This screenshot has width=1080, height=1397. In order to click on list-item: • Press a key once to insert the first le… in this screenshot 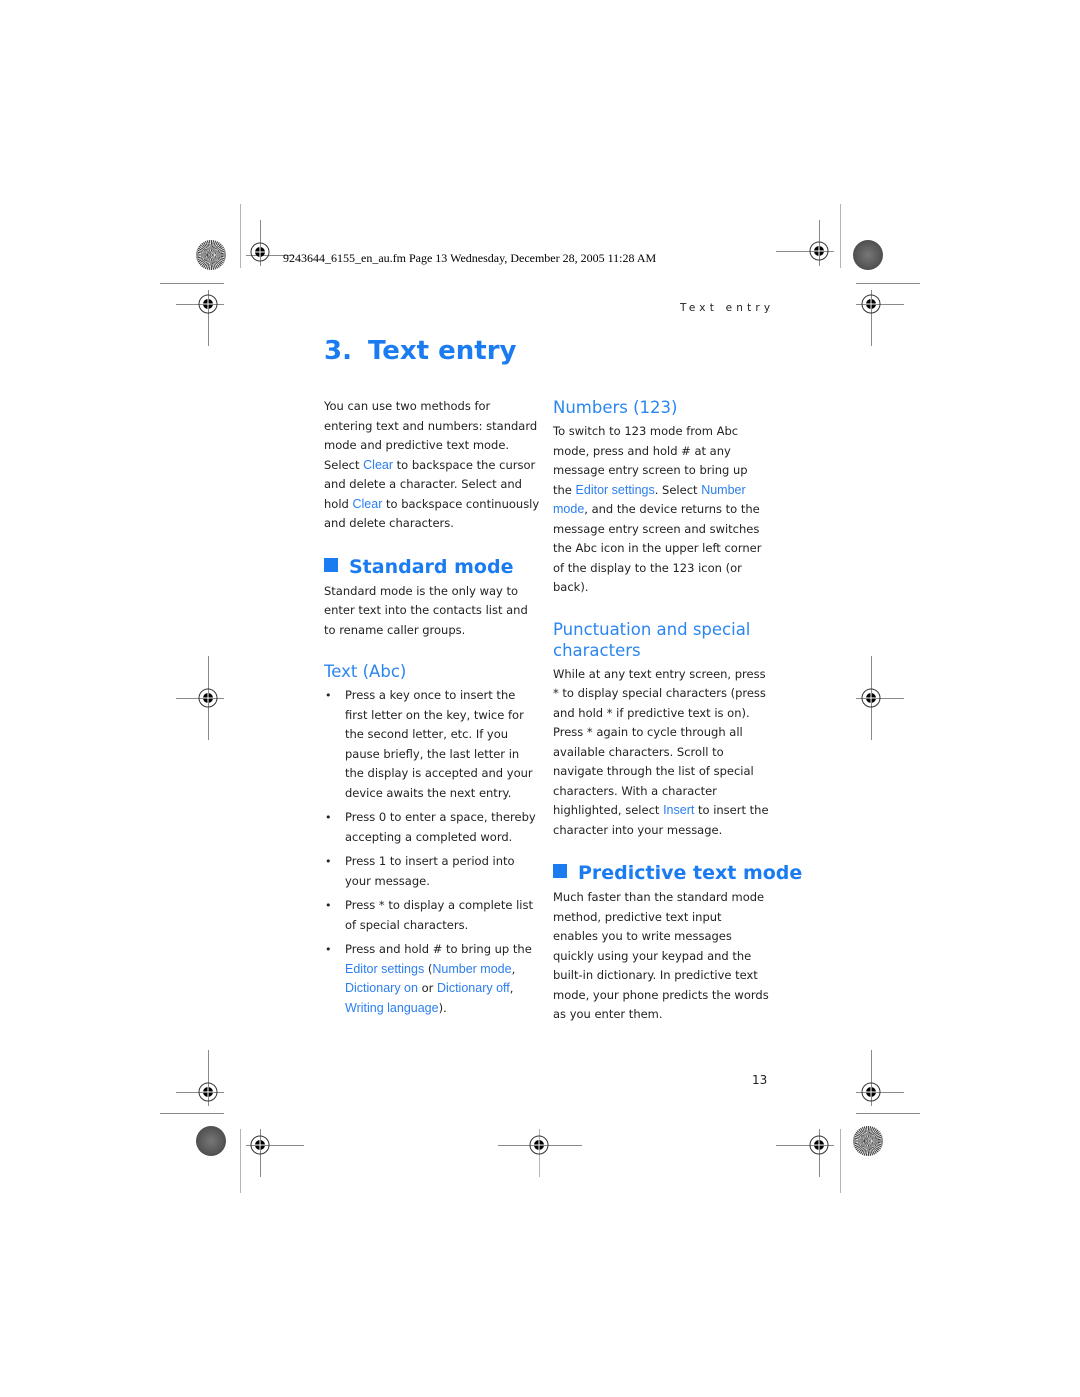, I will do `click(432, 744)`.